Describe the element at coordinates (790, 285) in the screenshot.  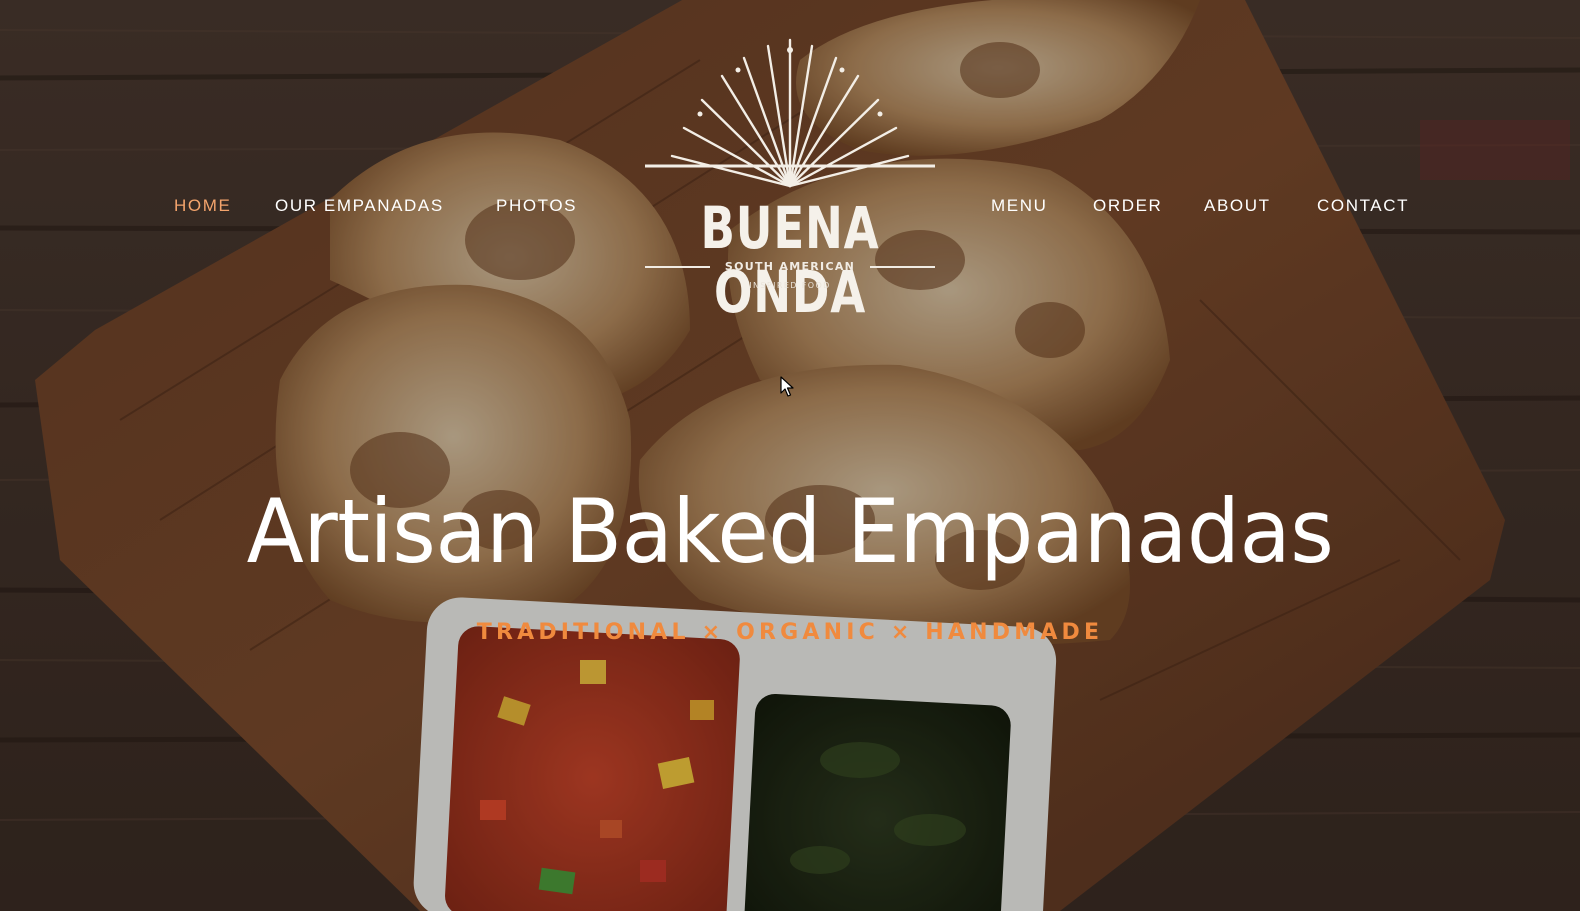
I see `logo-tagline: INSPIRED FOOD` at that location.